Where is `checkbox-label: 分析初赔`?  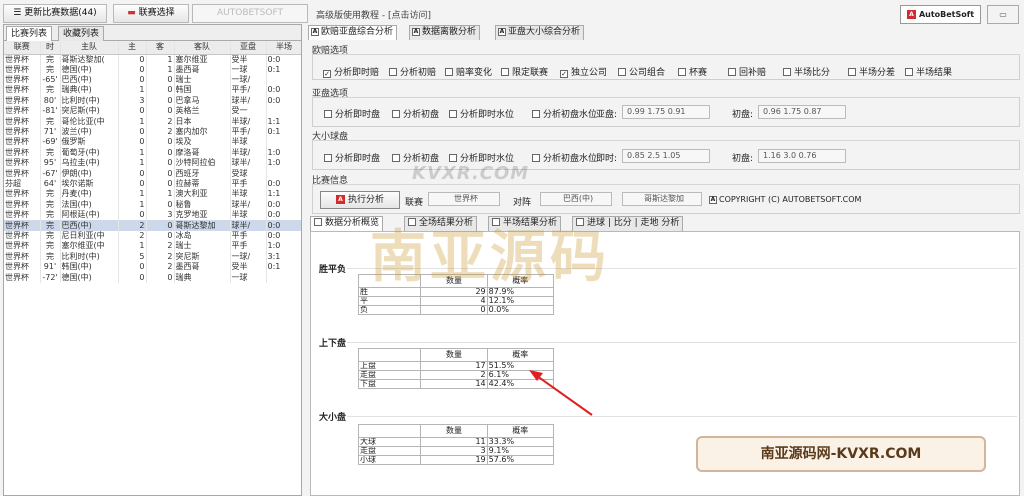
checkbox-label: 分析初赔 is located at coordinates (418, 73).